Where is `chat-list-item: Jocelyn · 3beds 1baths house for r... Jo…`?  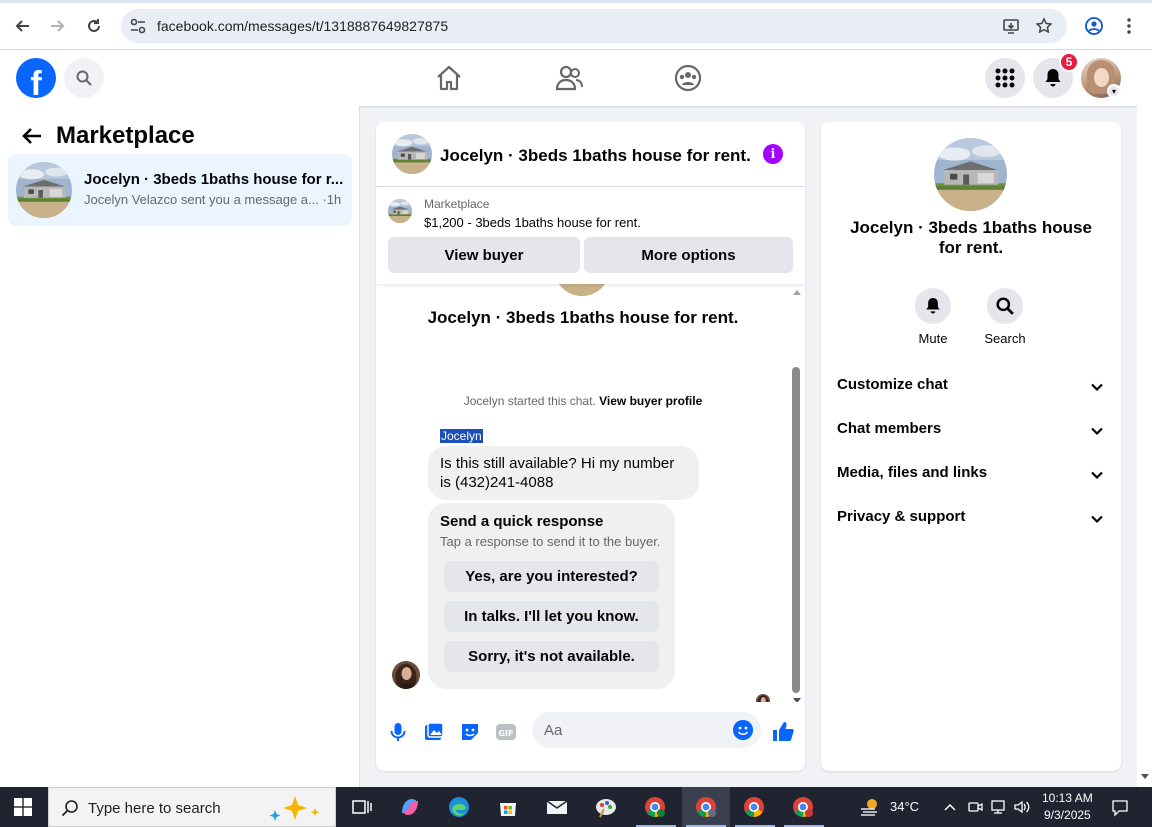
chat-list-item: Jocelyn · 3beds 1baths house for r... Jo… is located at coordinates (180, 190).